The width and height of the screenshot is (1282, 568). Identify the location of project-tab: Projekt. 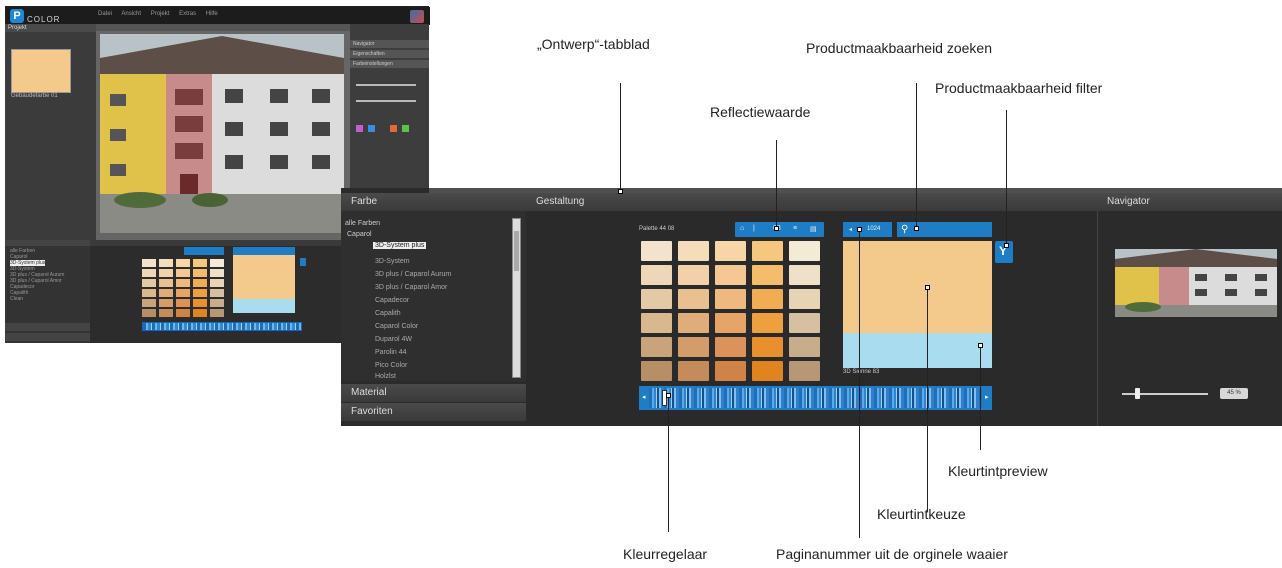
(50, 28).